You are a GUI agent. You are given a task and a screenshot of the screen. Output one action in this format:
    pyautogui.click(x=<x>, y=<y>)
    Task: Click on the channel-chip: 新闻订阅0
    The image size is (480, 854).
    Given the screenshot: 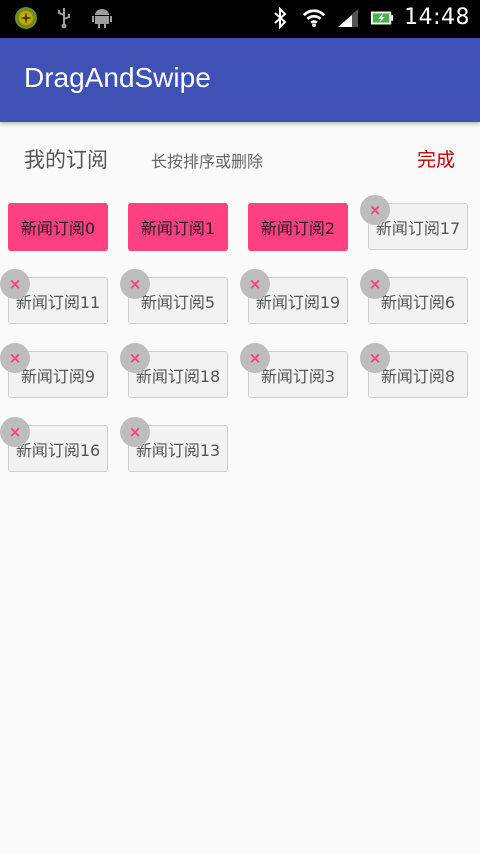 What is the action you would take?
    pyautogui.click(x=58, y=227)
    